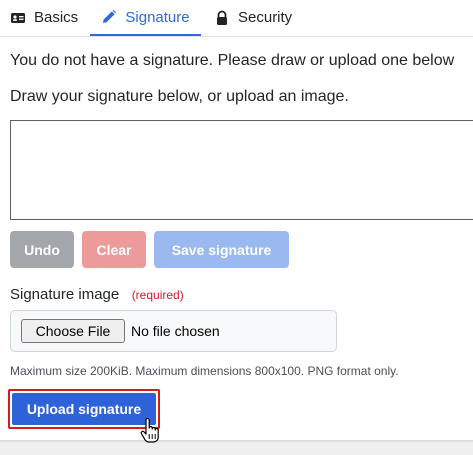 The width and height of the screenshot is (473, 455). Describe the element at coordinates (109, 17) in the screenshot. I see `pencil-icon` at that location.